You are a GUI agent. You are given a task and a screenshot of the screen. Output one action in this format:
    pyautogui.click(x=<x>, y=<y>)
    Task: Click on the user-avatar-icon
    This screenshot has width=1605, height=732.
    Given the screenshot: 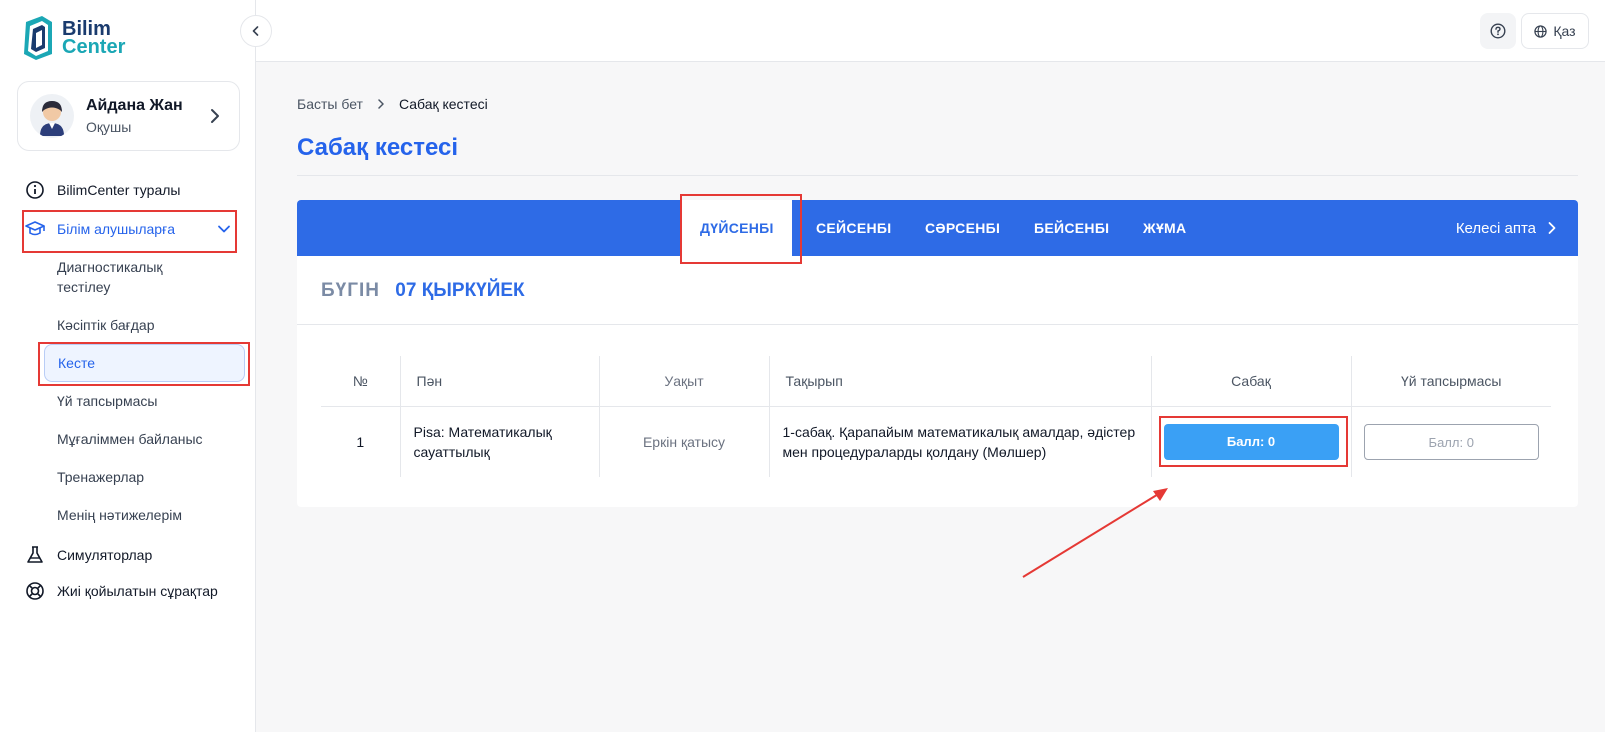 What is the action you would take?
    pyautogui.click(x=52, y=118)
    